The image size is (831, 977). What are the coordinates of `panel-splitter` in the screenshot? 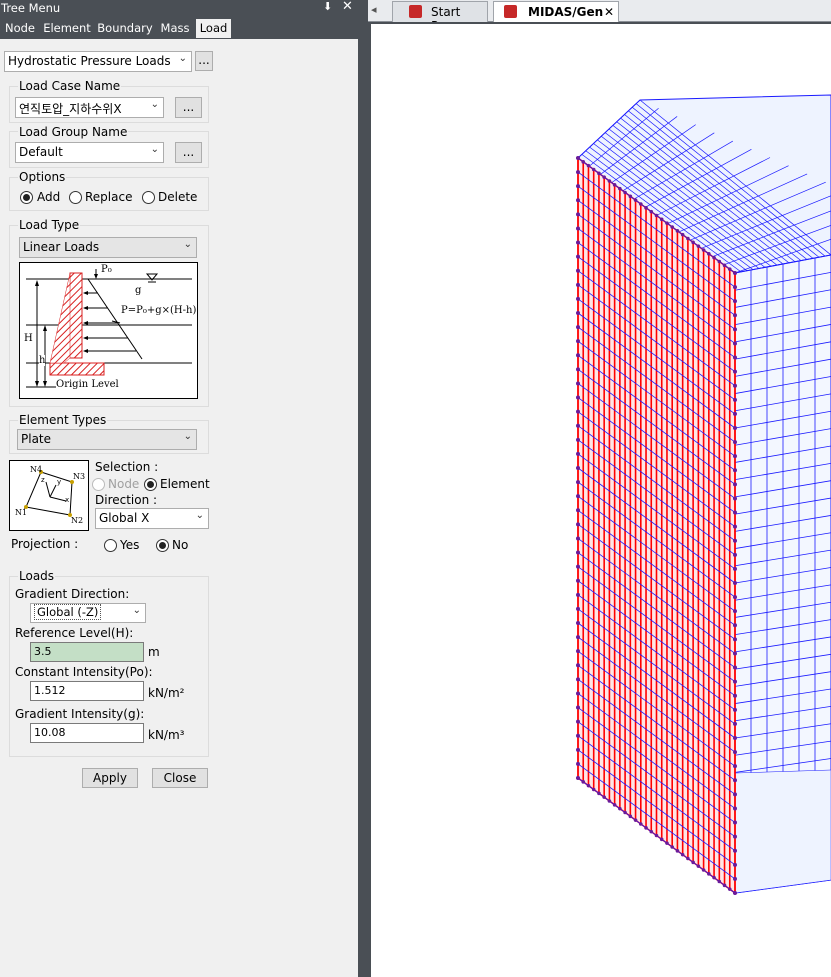 It's located at (363, 488).